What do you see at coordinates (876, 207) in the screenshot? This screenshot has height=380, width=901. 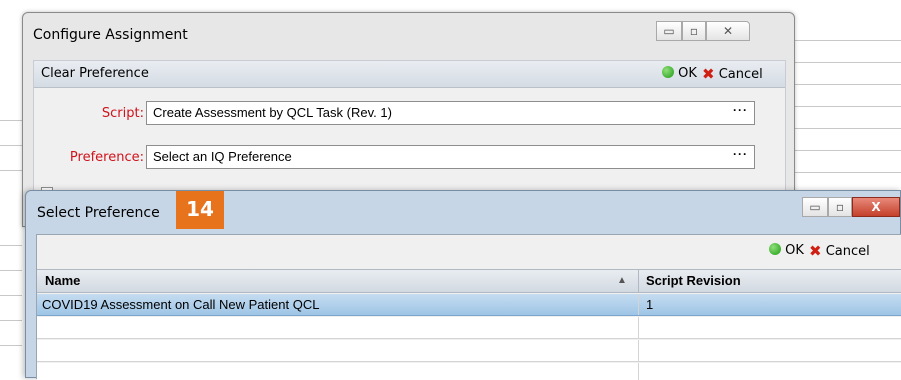 I see `close-button: X` at bounding box center [876, 207].